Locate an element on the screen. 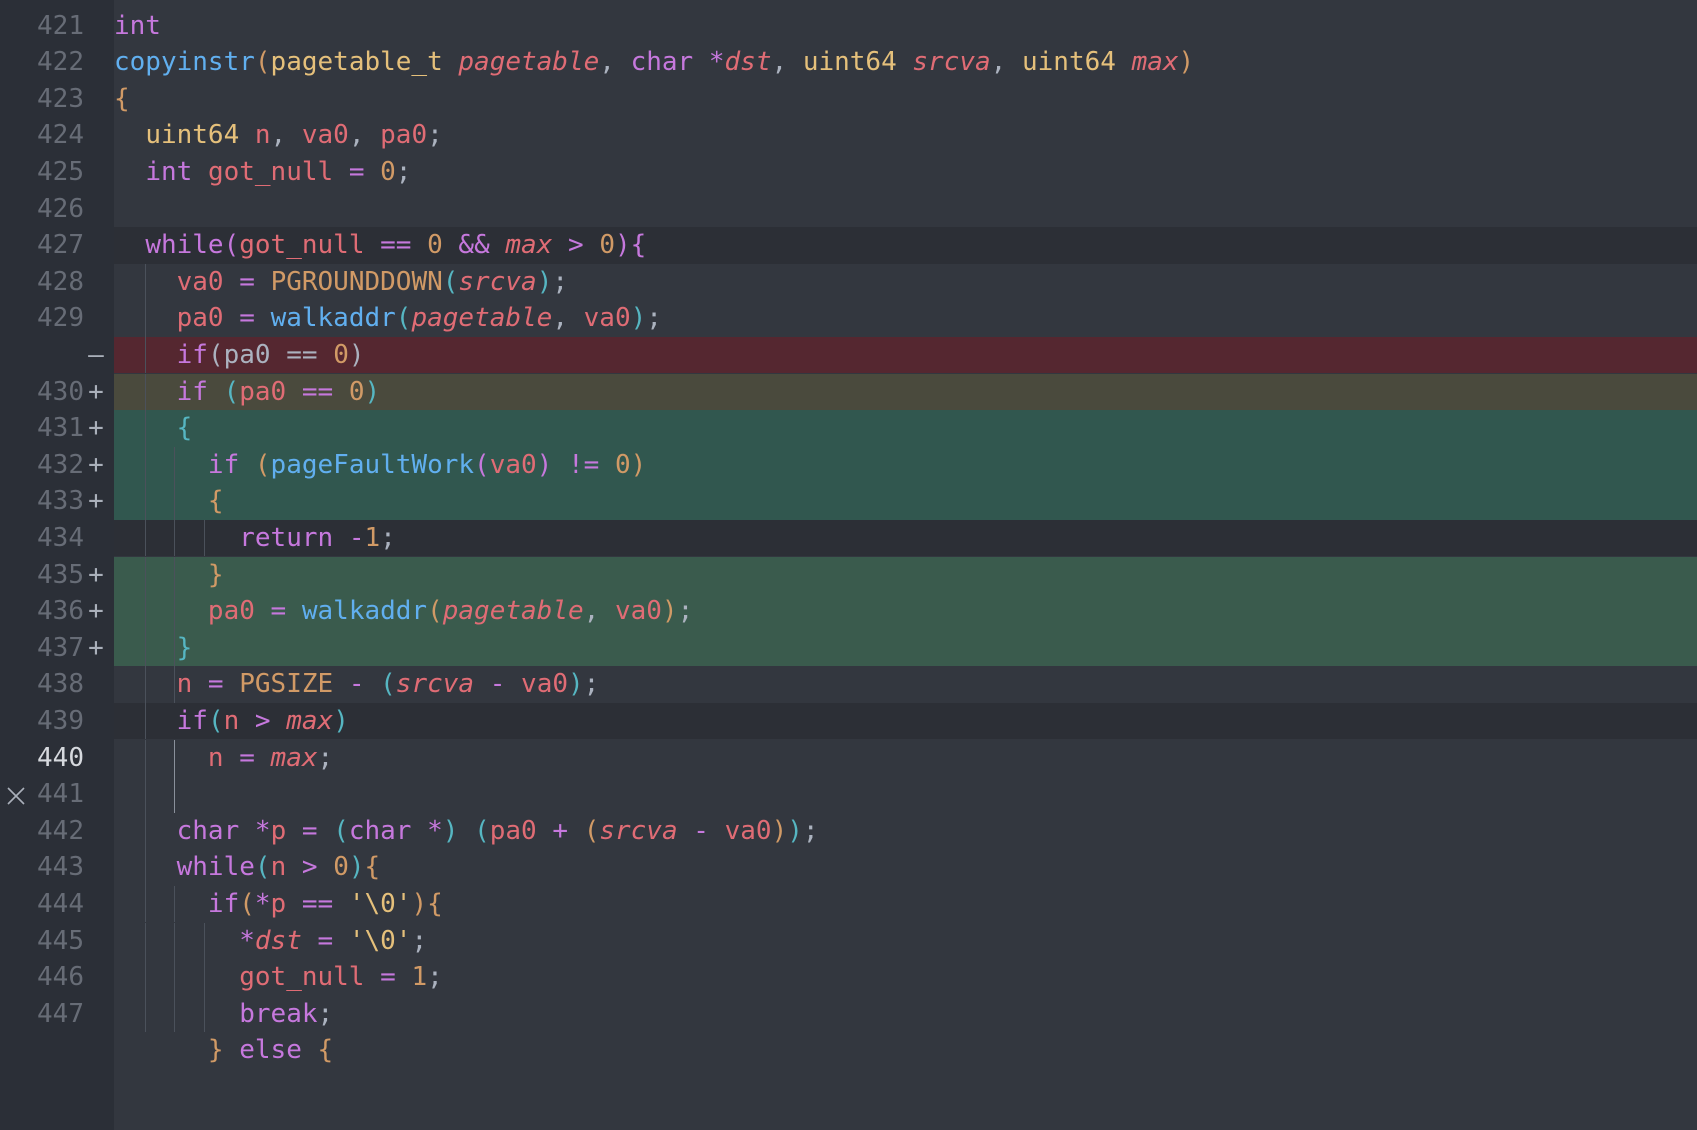 Image resolution: width=1697 pixels, height=1130 pixels. code-line: 423 { is located at coordinates (848, 99).